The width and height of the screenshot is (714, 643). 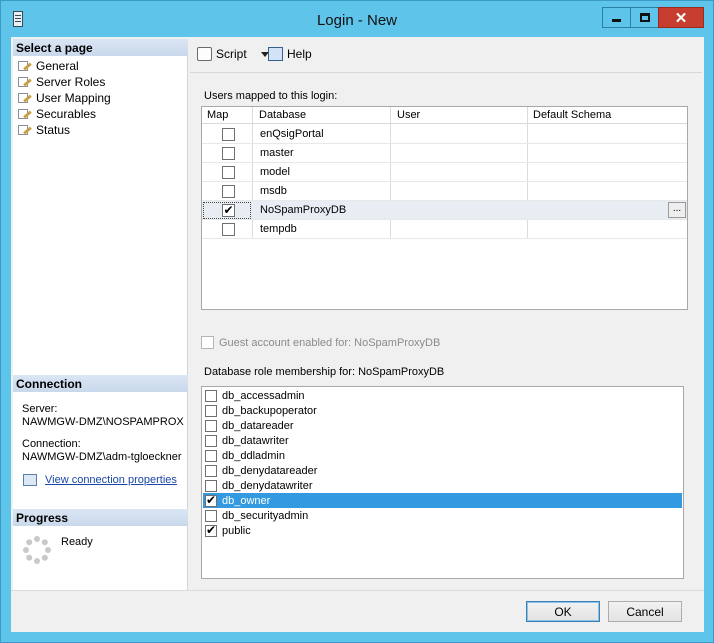 I want to click on script-button: Script, so click(x=233, y=54).